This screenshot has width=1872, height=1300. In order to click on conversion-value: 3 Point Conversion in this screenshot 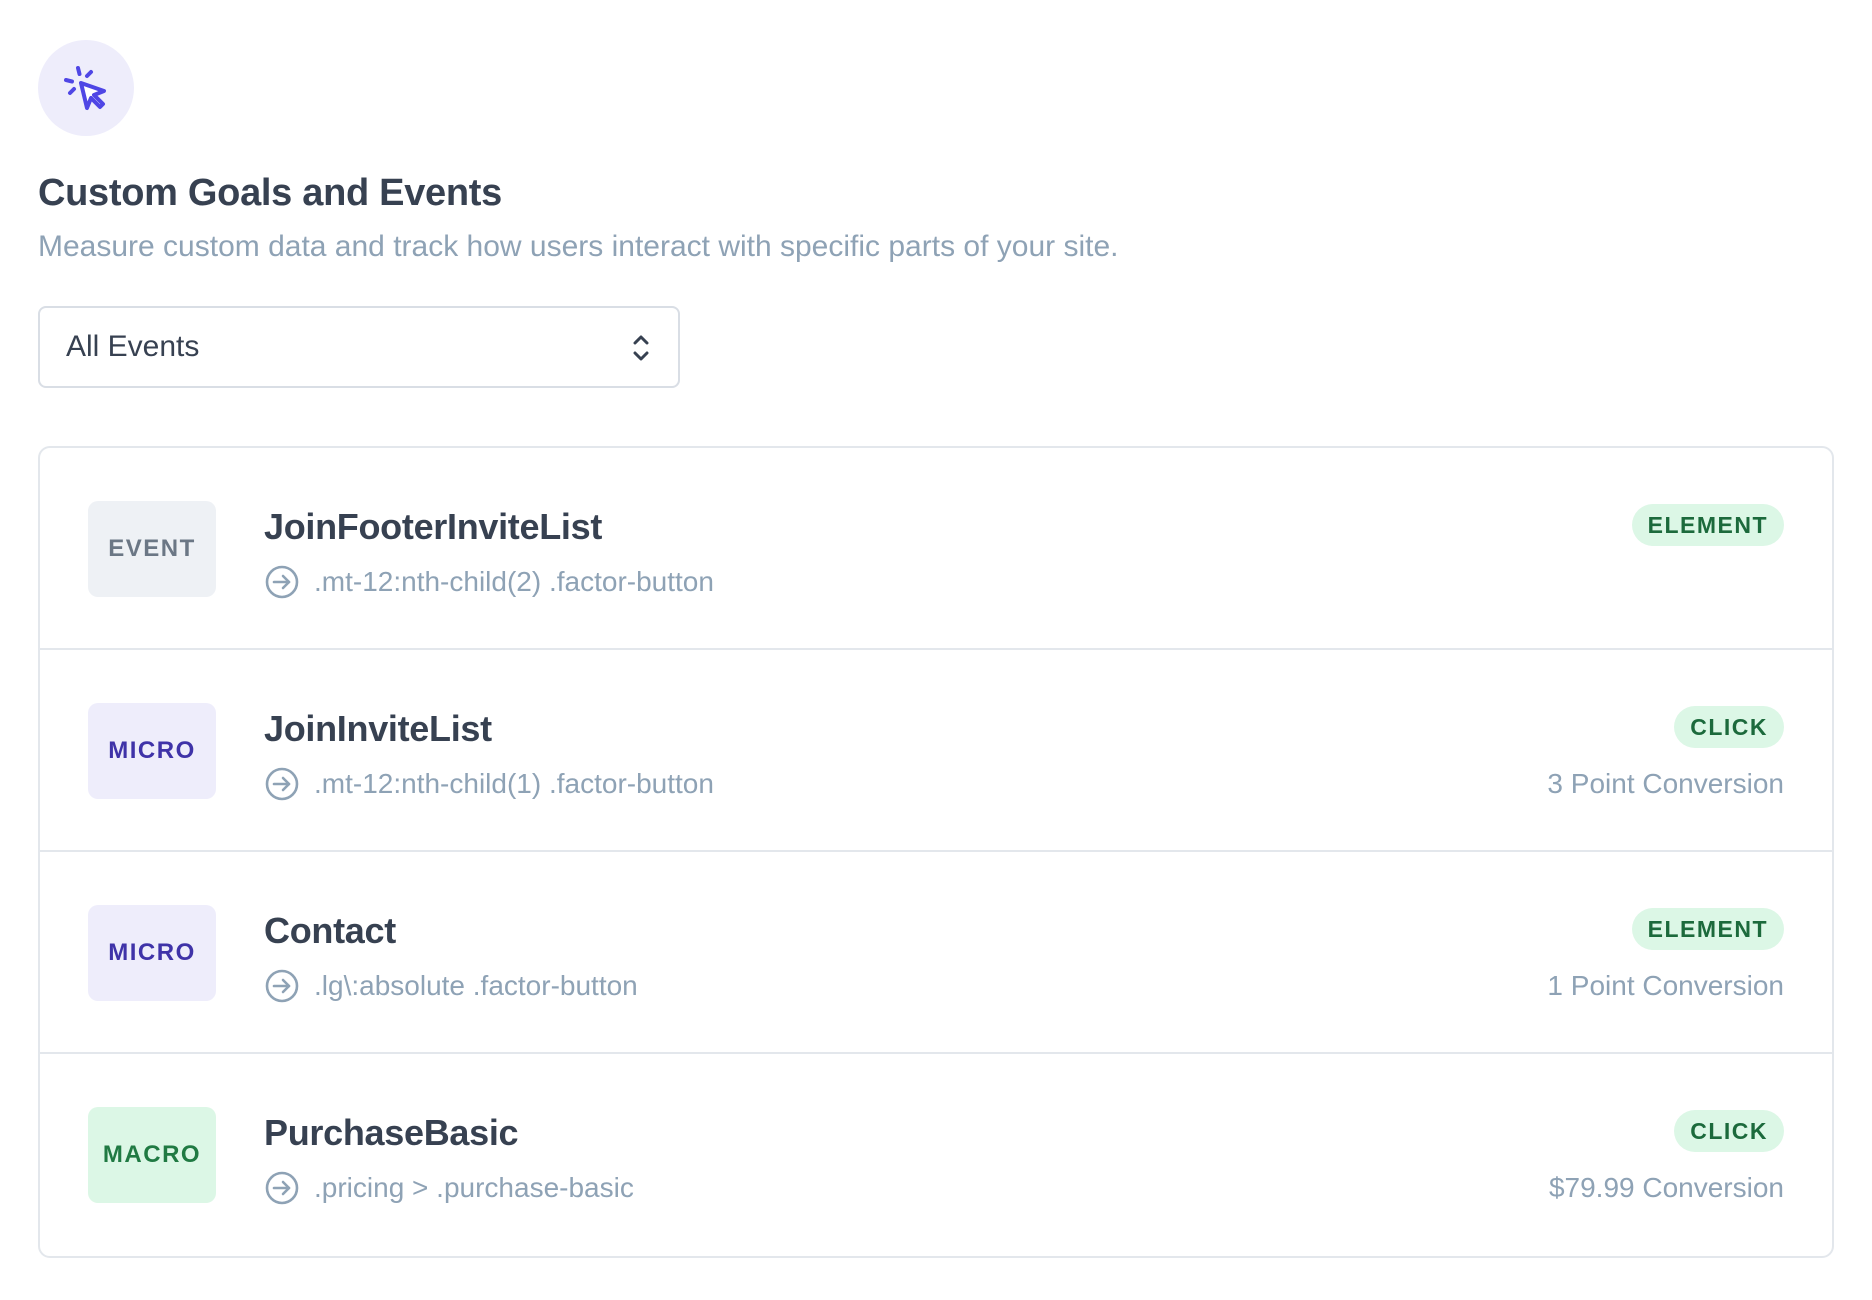, I will do `click(1665, 783)`.